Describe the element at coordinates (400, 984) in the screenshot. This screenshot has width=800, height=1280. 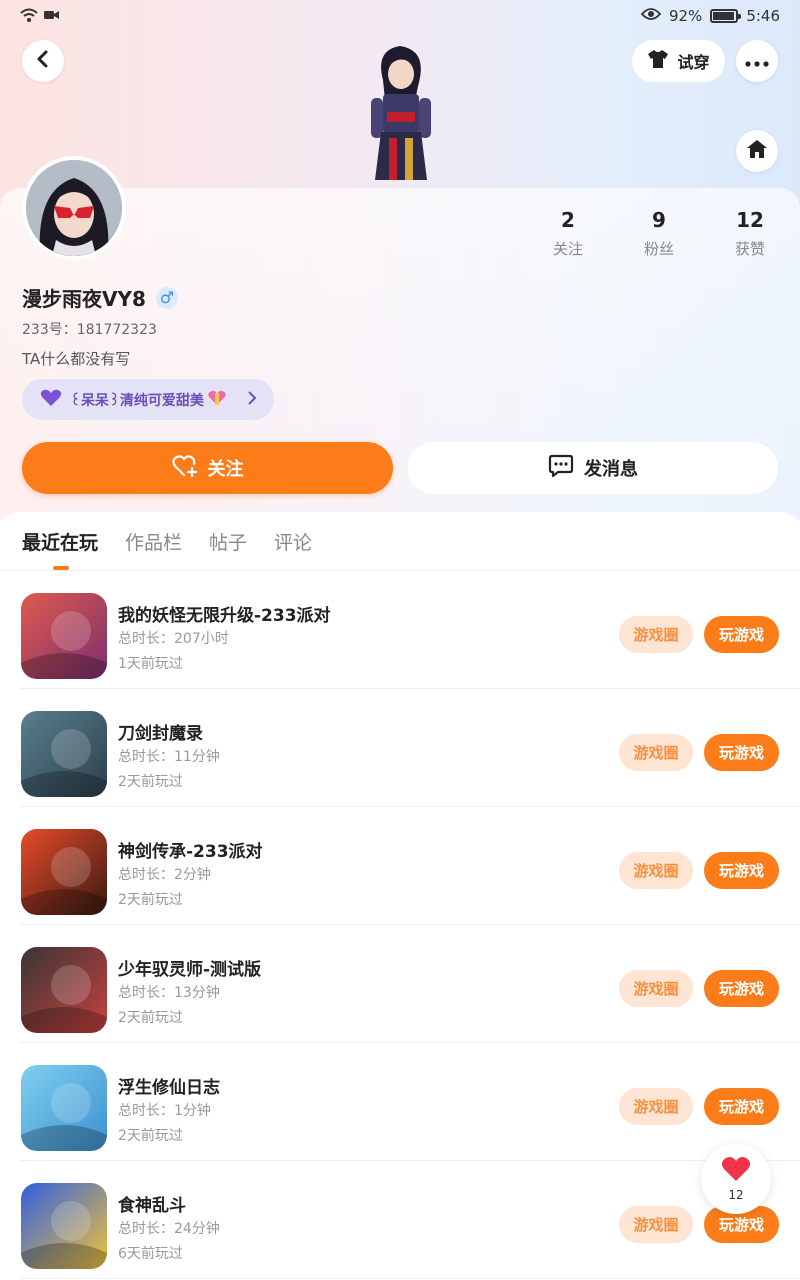
I see `game-row: 少年驭灵师-测试版总时长：13分钟 2天前玩过 游戏圈 玩游戏` at that location.